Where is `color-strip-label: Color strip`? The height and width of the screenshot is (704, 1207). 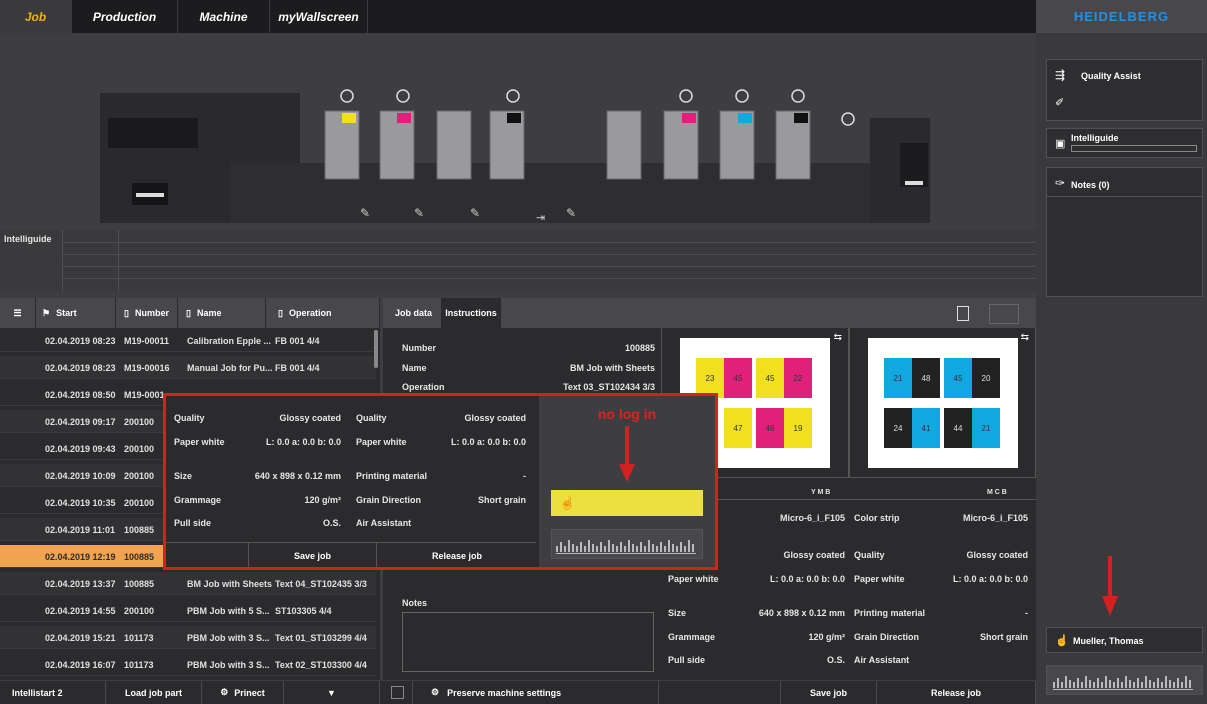 color-strip-label: Color strip is located at coordinates (877, 518).